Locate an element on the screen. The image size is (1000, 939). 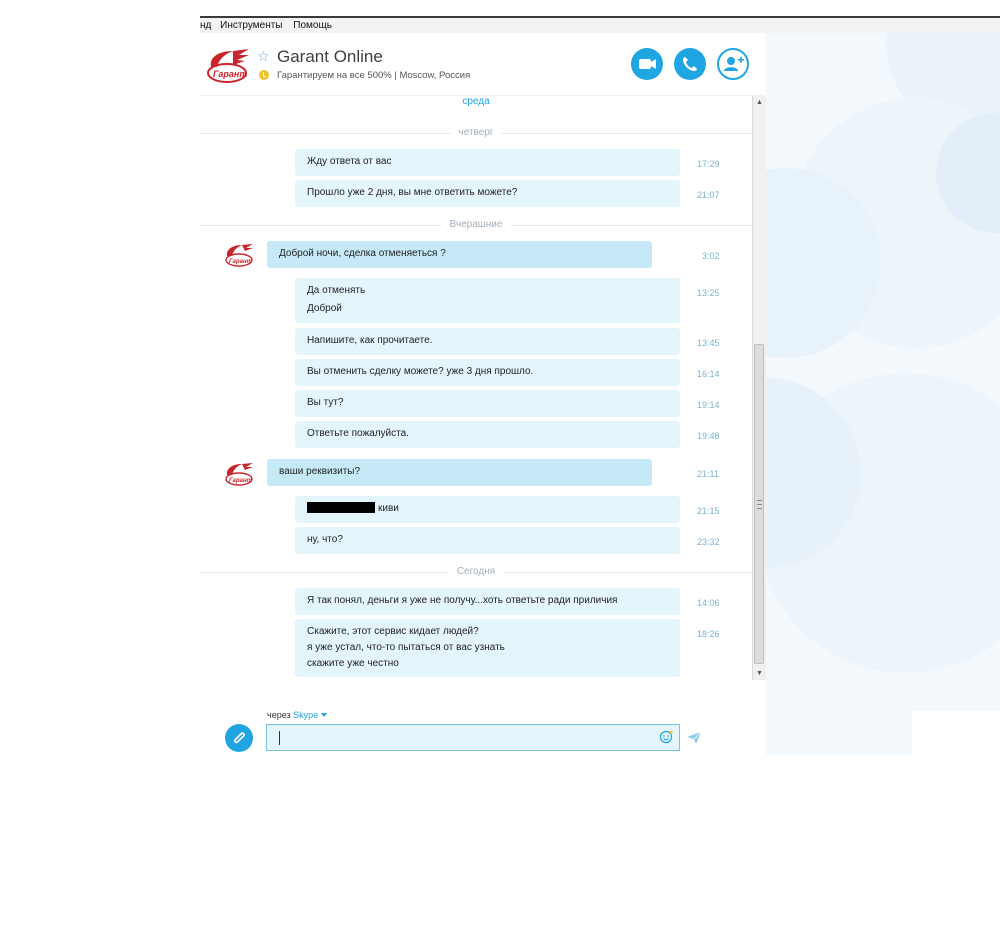
message-bubble: ну, что? is located at coordinates (487, 540).